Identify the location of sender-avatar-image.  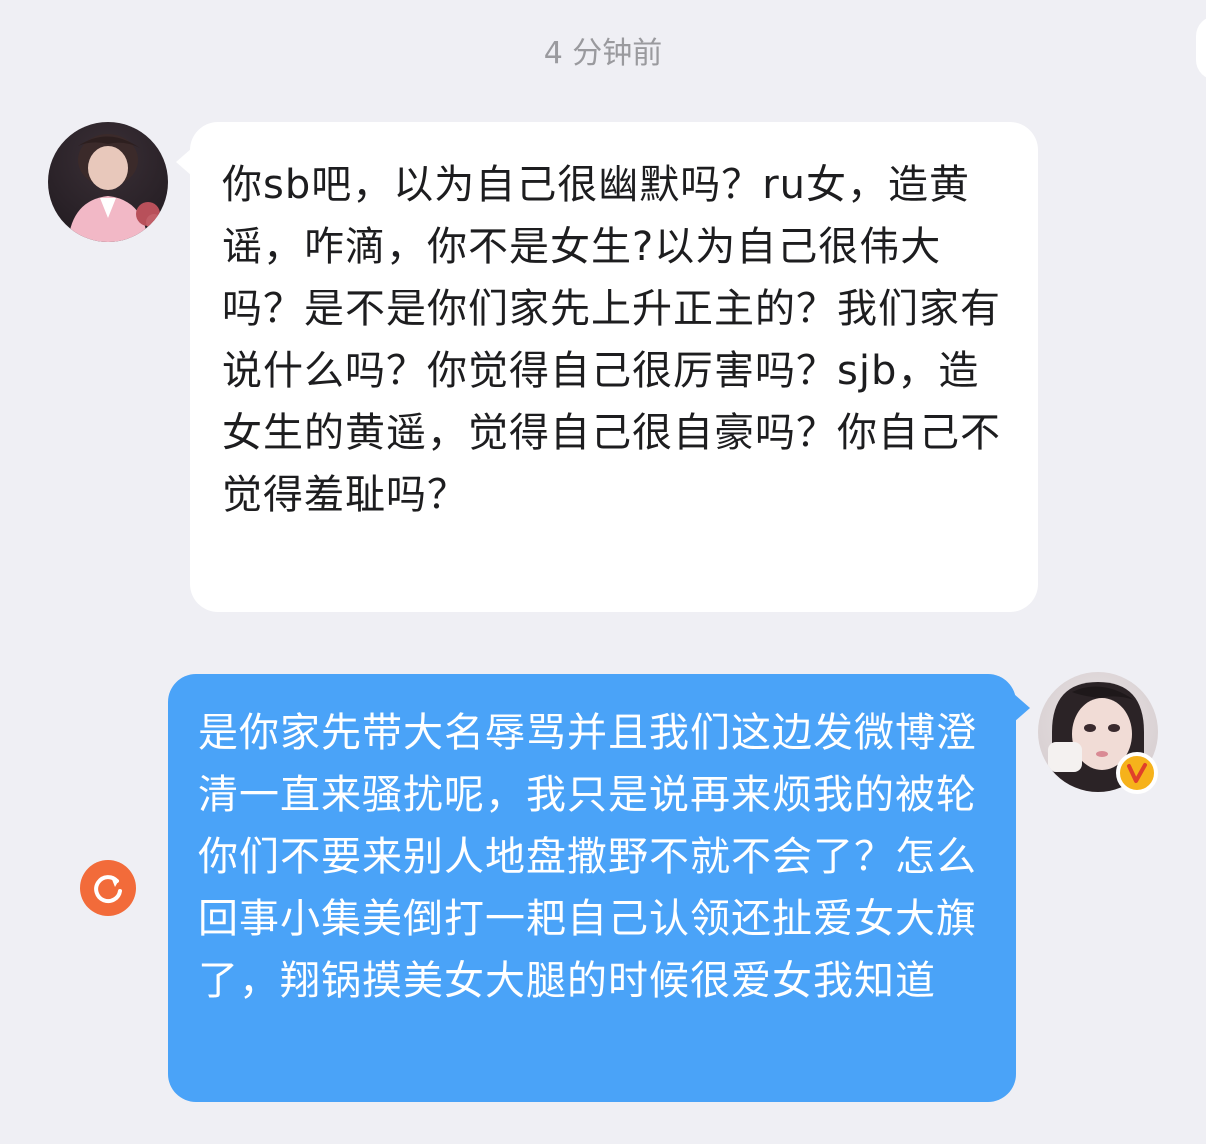
(115, 188).